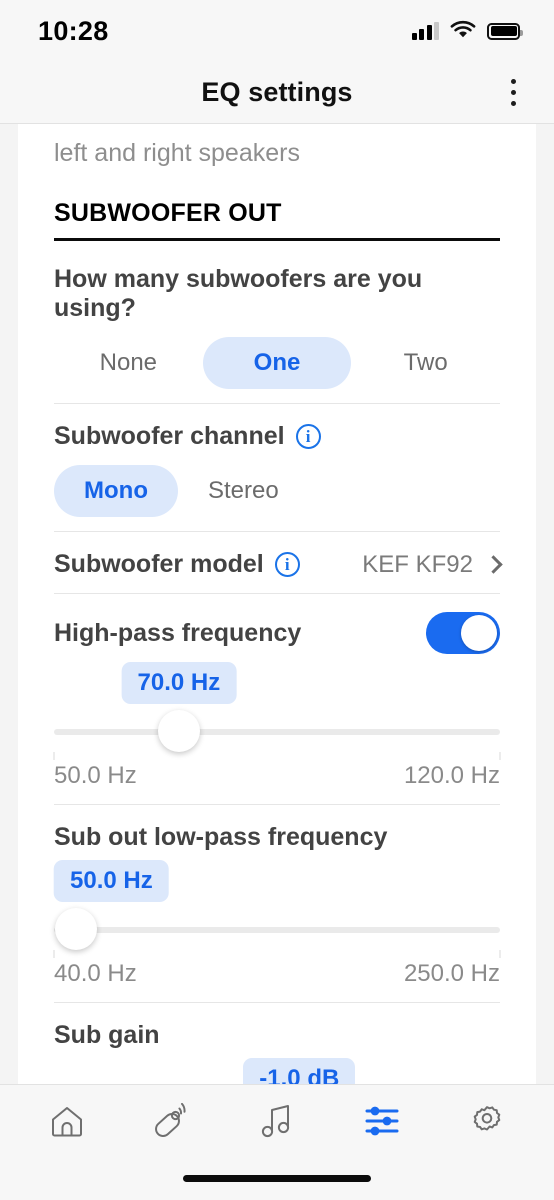 This screenshot has width=554, height=1200. I want to click on wifi-icon, so click(463, 31).